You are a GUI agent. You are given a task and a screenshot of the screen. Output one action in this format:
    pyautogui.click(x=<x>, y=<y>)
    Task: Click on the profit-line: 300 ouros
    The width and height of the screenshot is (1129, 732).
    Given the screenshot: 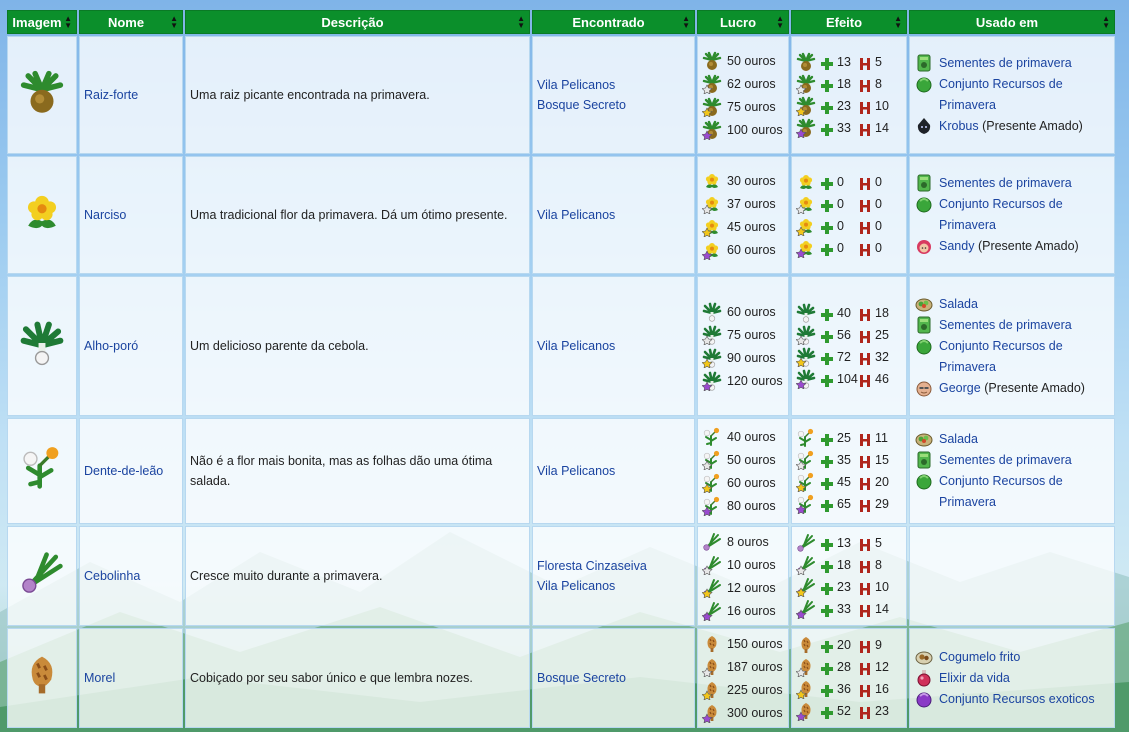 What is the action you would take?
    pyautogui.click(x=743, y=712)
    